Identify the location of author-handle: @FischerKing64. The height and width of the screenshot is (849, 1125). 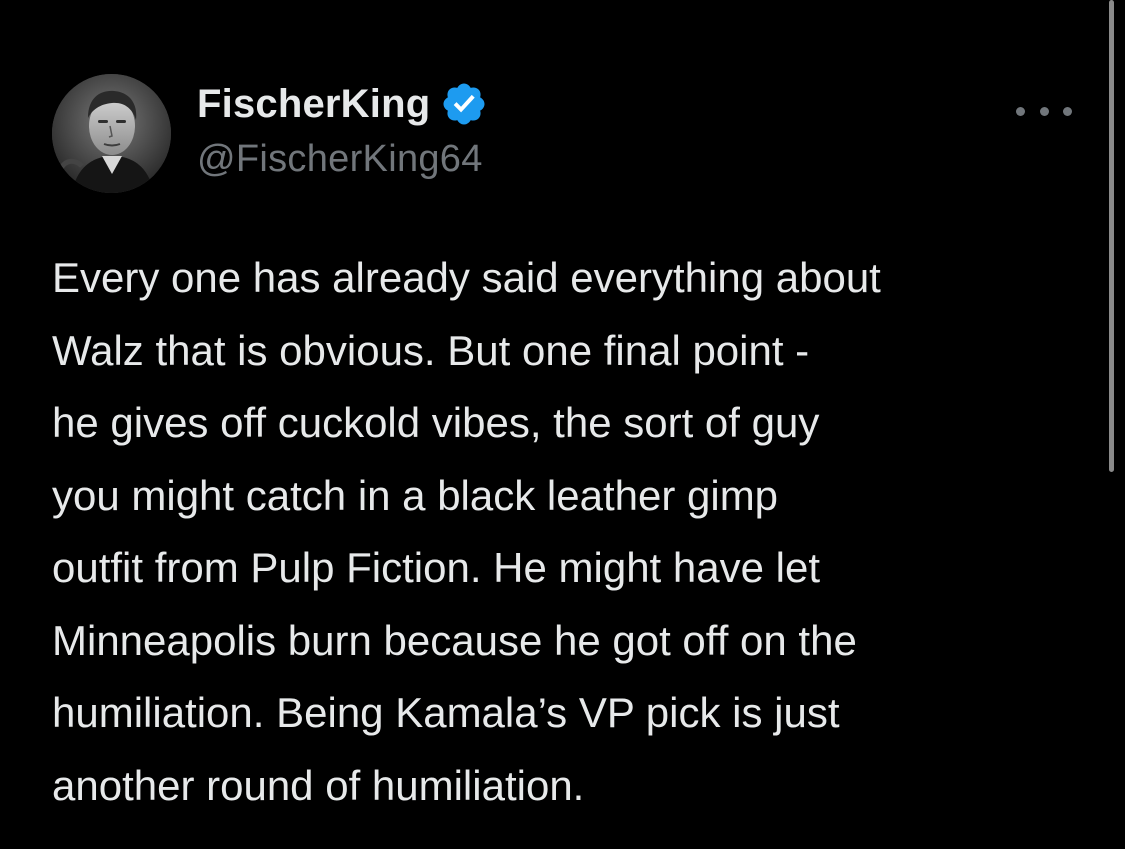
(342, 159).